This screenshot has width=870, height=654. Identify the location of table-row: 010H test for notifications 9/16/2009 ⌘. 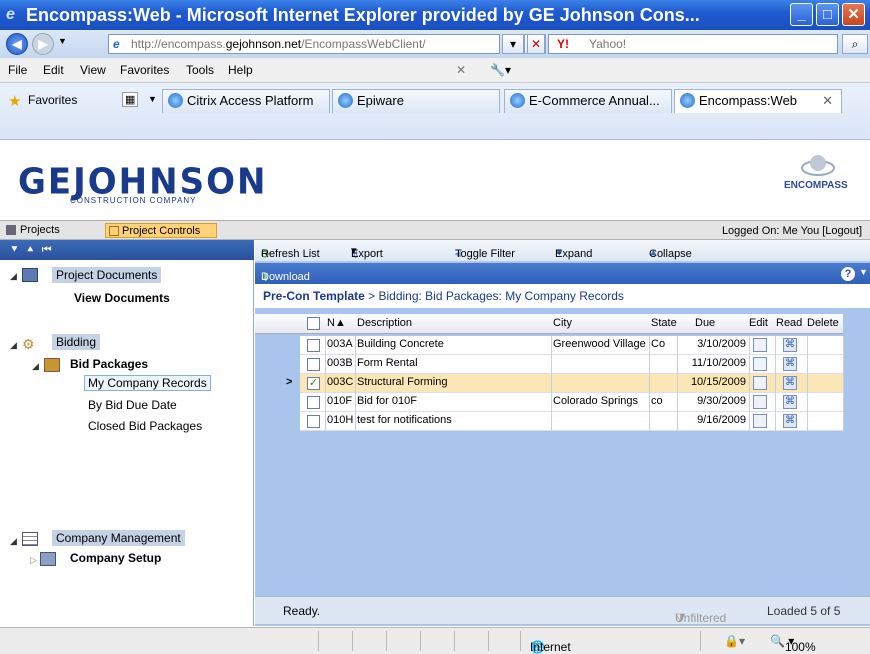
(549, 421).